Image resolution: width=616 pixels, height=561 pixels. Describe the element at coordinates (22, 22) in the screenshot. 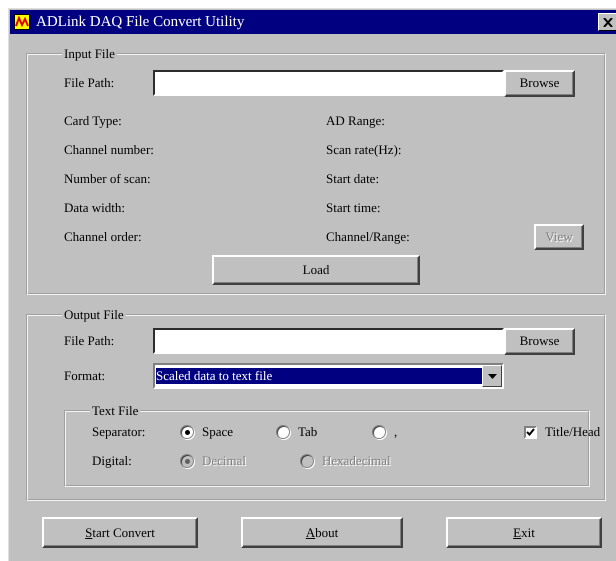

I see `app-icon` at that location.